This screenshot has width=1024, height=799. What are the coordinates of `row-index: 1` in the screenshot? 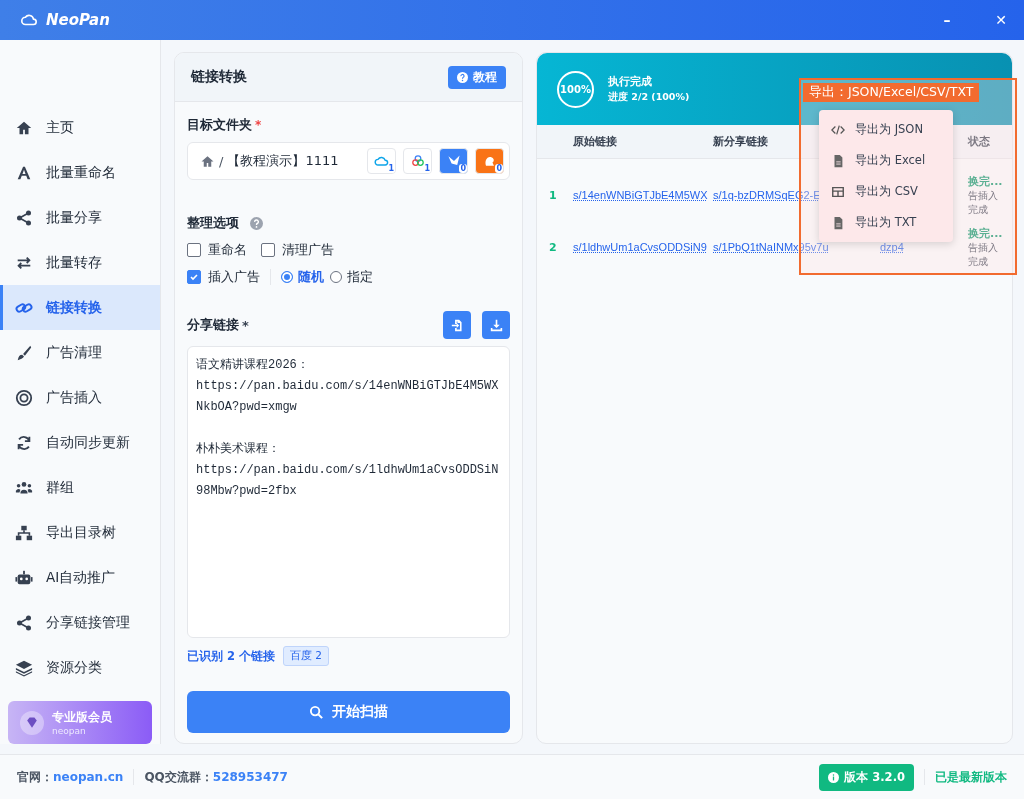 It's located at (553, 195).